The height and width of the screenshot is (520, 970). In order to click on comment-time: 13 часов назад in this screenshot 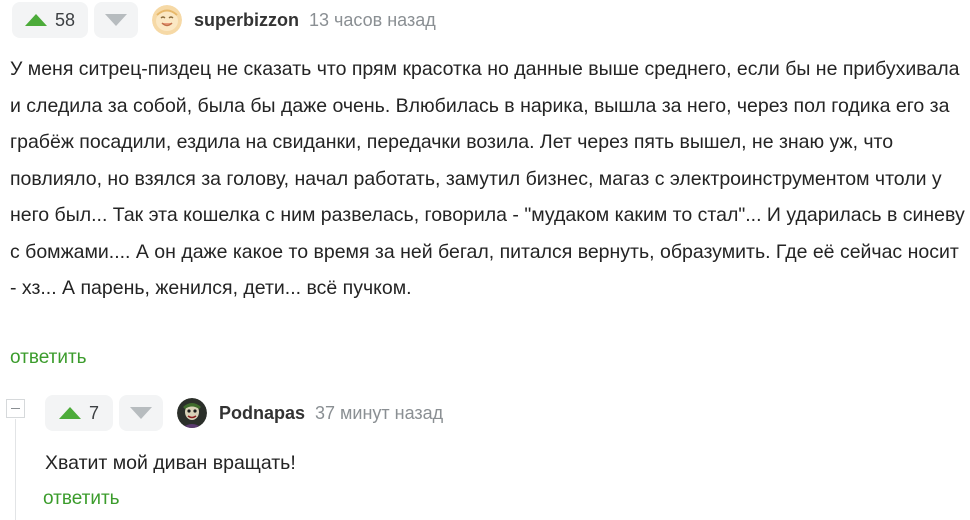, I will do `click(372, 20)`.